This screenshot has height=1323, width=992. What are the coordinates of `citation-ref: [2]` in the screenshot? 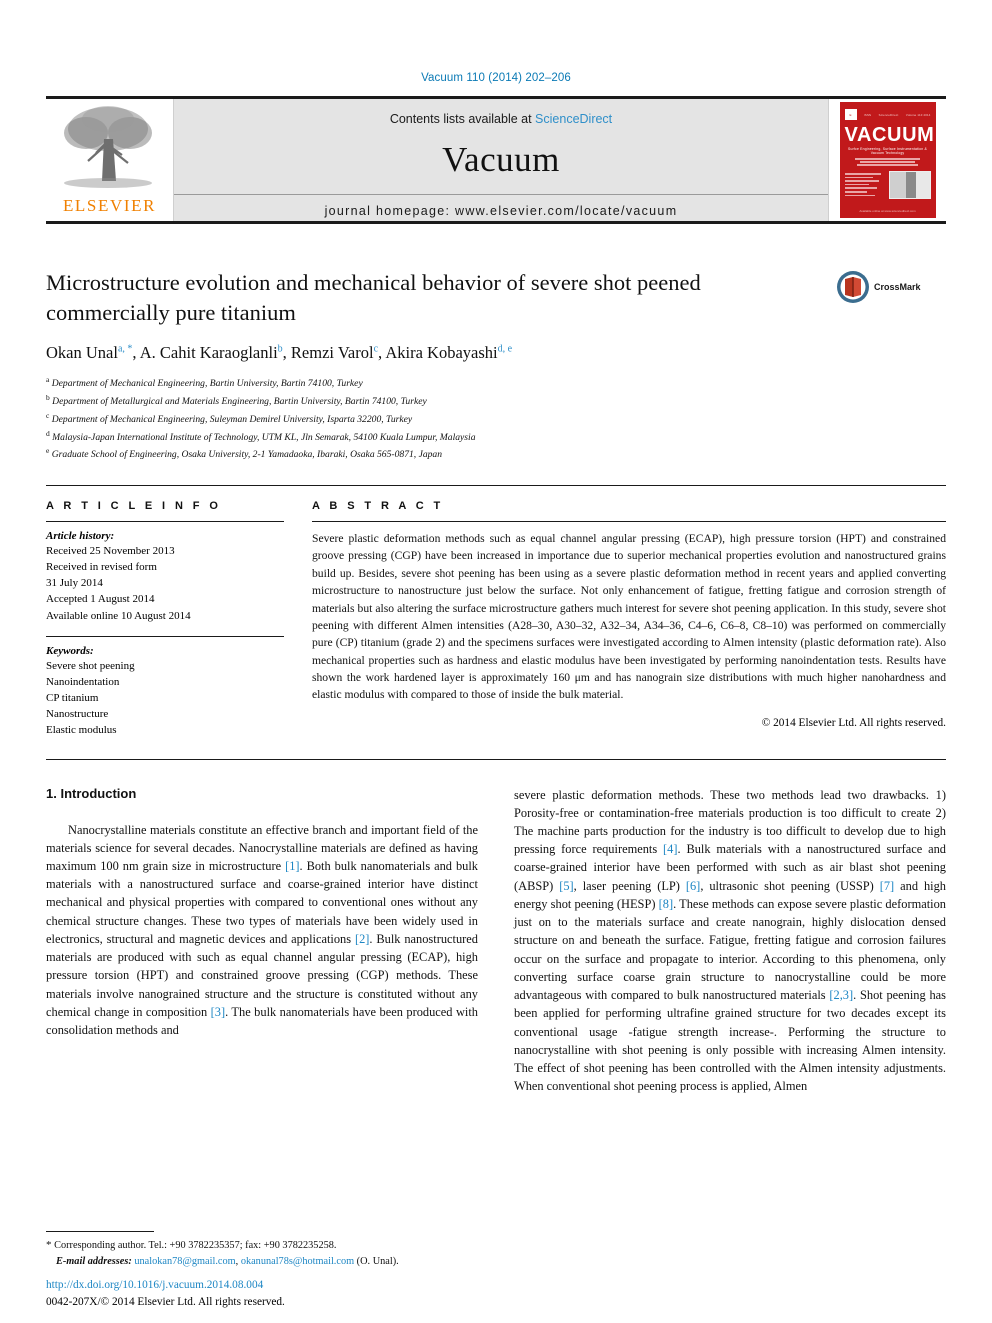 It's located at (362, 939).